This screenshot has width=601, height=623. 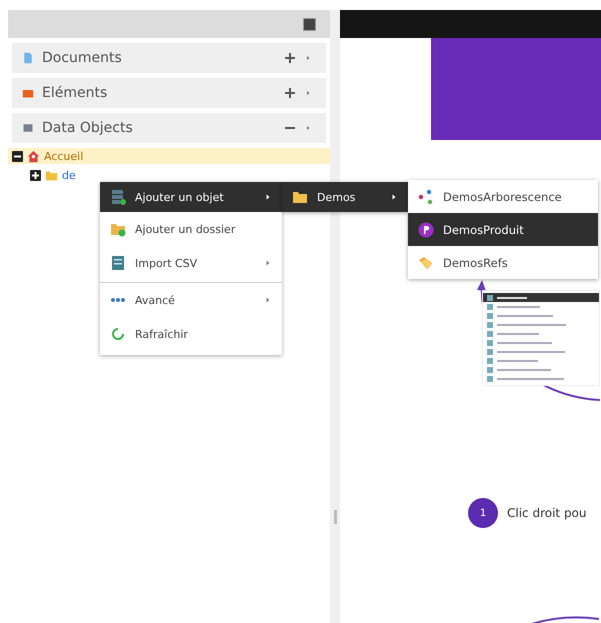 I want to click on folder-plus-icon, so click(x=118, y=229).